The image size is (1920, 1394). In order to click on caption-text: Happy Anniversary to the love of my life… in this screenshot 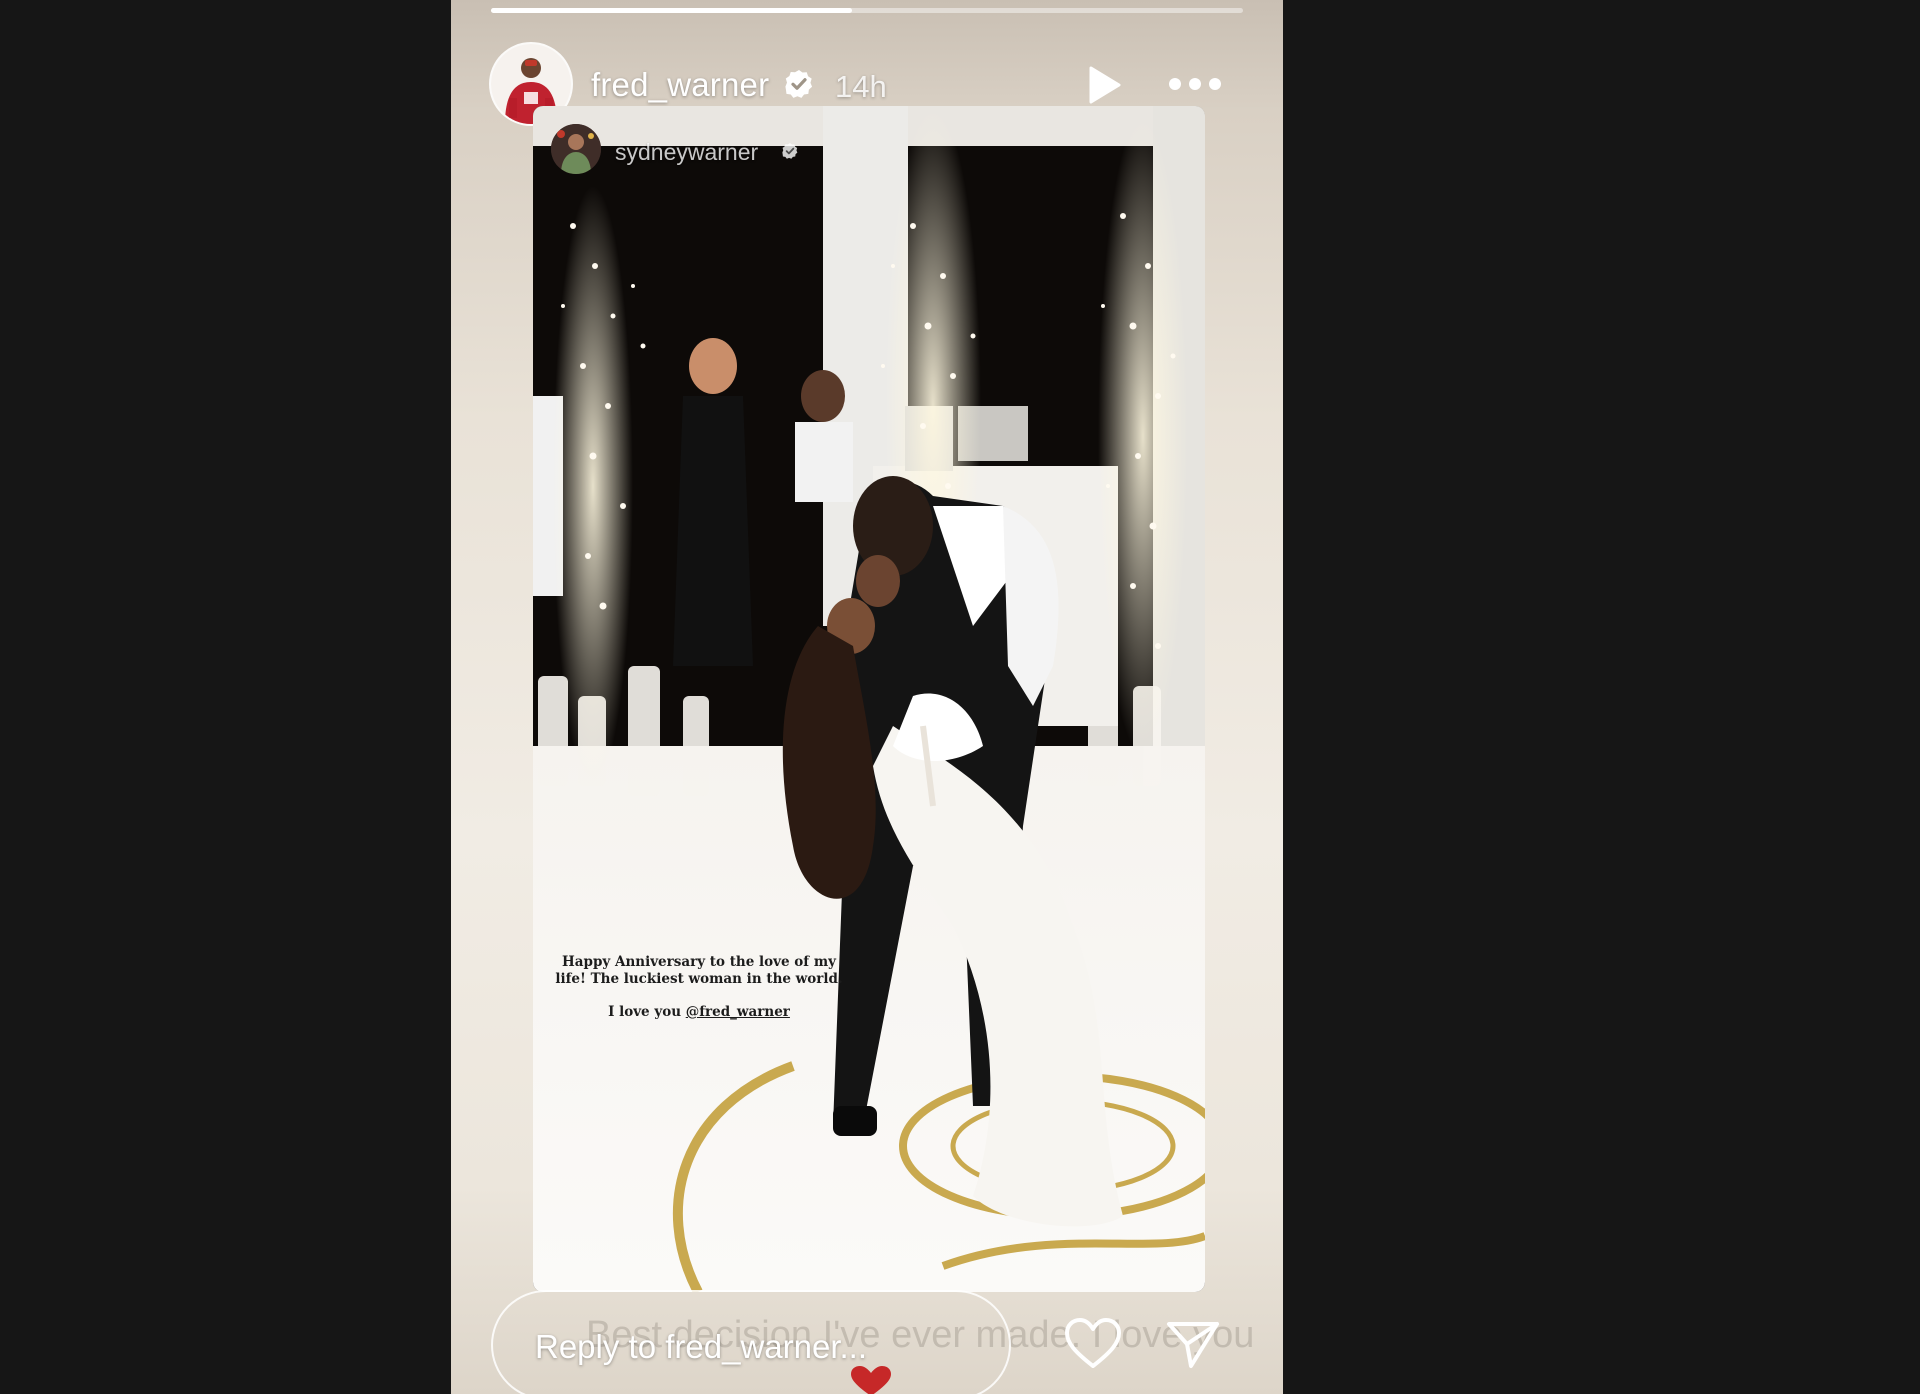, I will do `click(699, 970)`.